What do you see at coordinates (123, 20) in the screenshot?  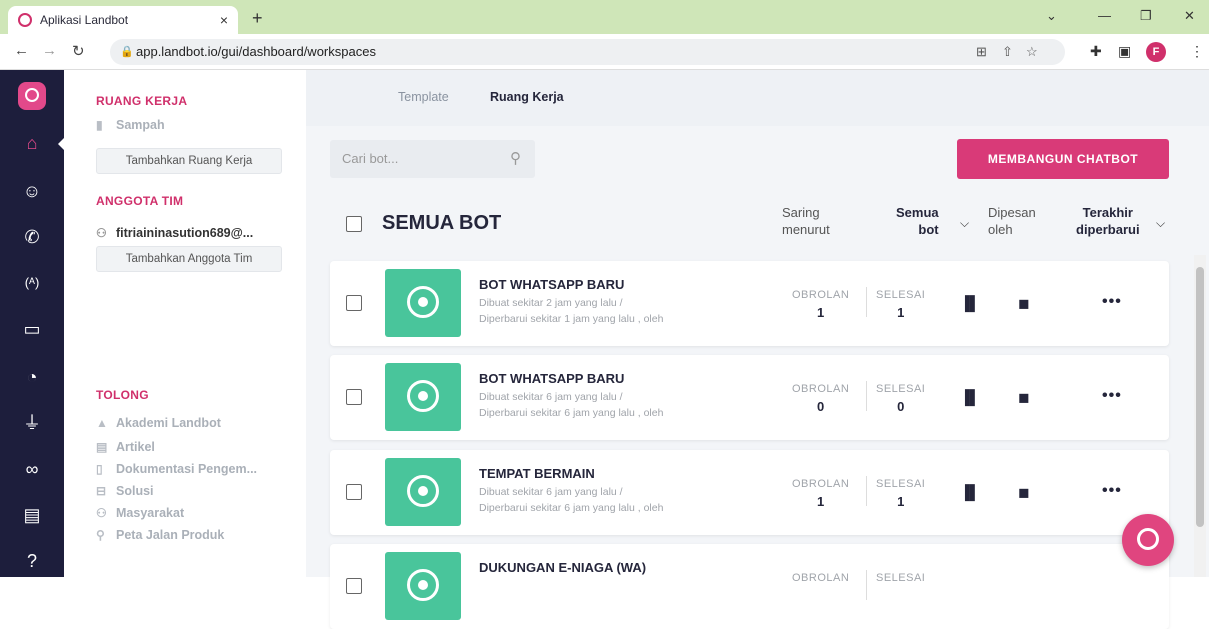 I see `browser-tab: Aplikasi Landbot ×` at bounding box center [123, 20].